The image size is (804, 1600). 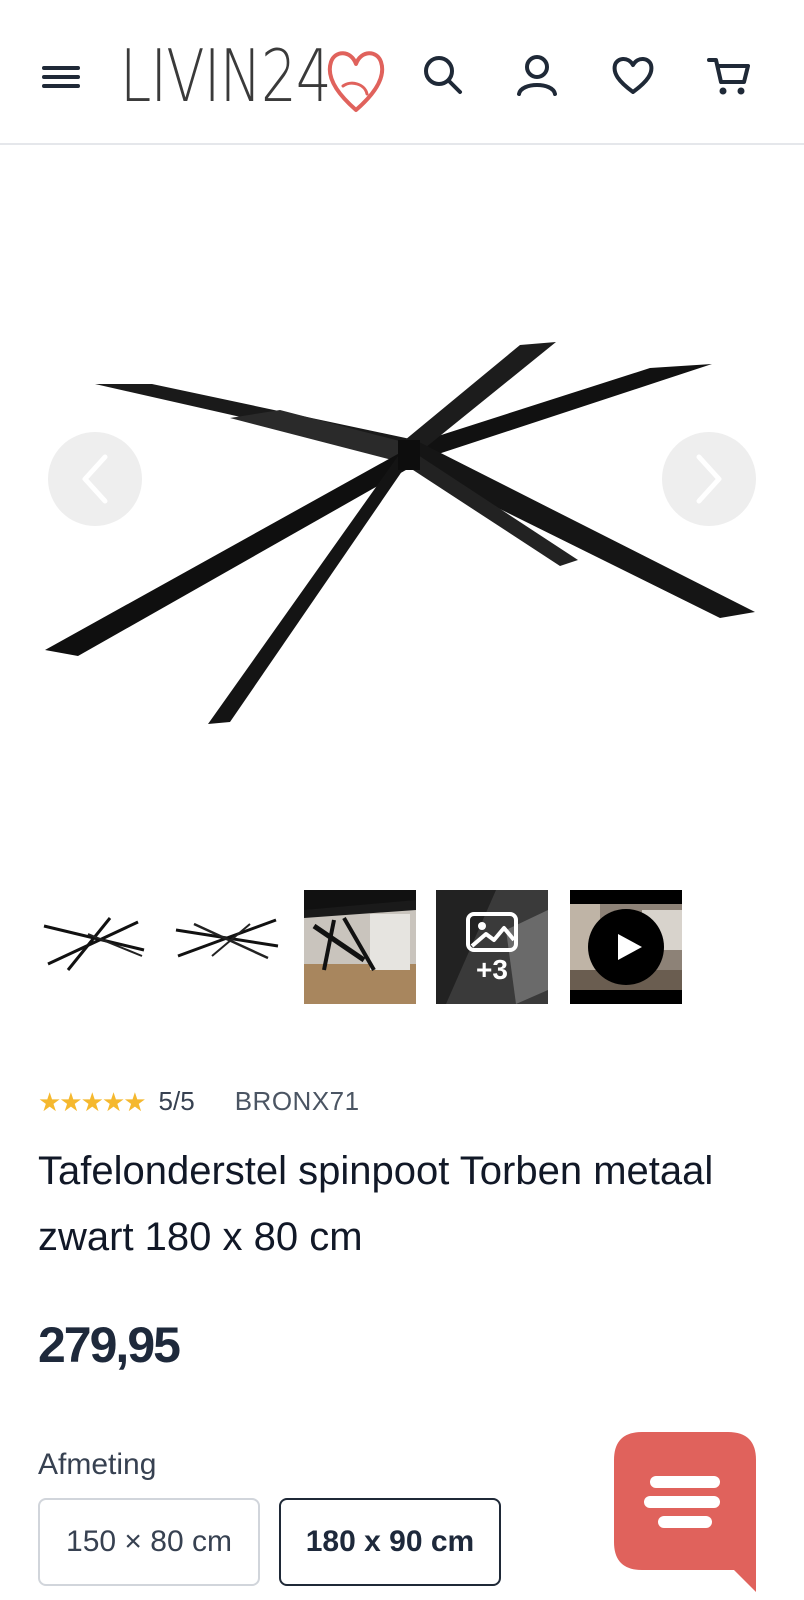 What do you see at coordinates (537, 75) in the screenshot?
I see `account-icon` at bounding box center [537, 75].